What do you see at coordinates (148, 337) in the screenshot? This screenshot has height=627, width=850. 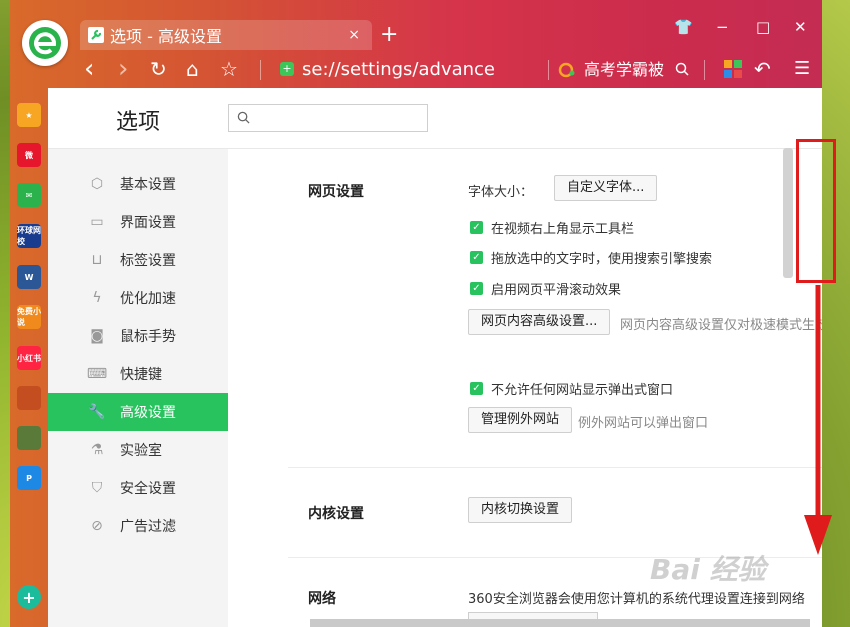 I see `nav-item-label: 鼠标手势` at bounding box center [148, 337].